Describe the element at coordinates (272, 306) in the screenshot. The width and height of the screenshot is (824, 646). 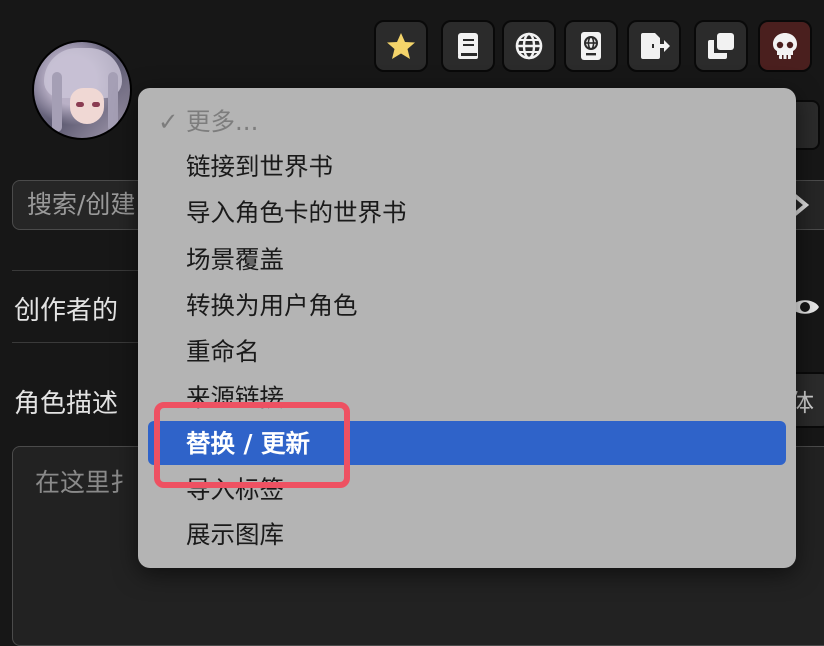
I see `menu-item-convert-to-persona: 转换为用户角色` at that location.